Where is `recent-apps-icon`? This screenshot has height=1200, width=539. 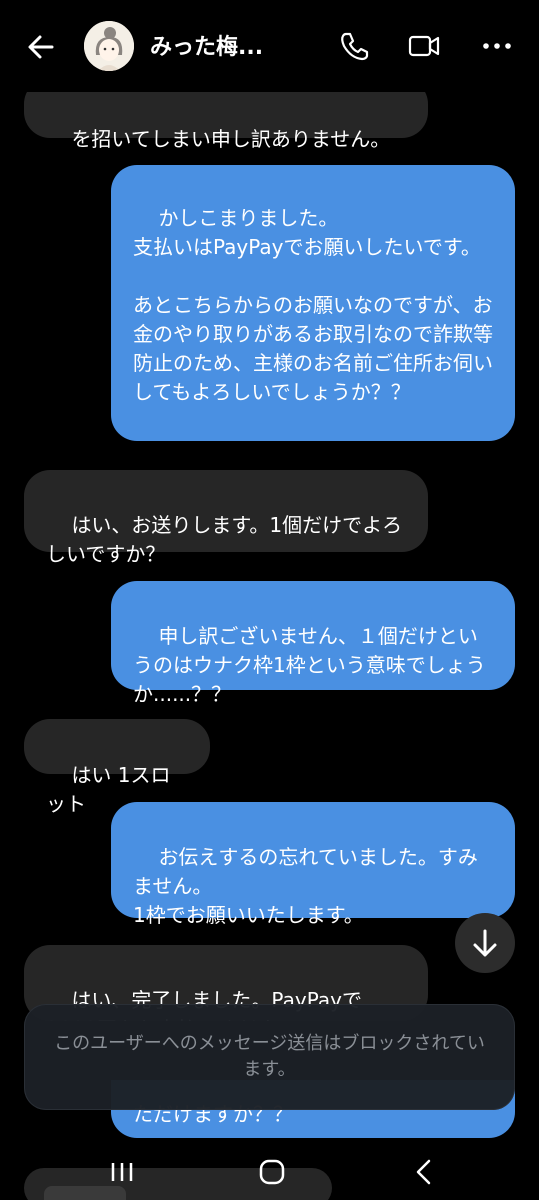 recent-apps-icon is located at coordinates (122, 1172).